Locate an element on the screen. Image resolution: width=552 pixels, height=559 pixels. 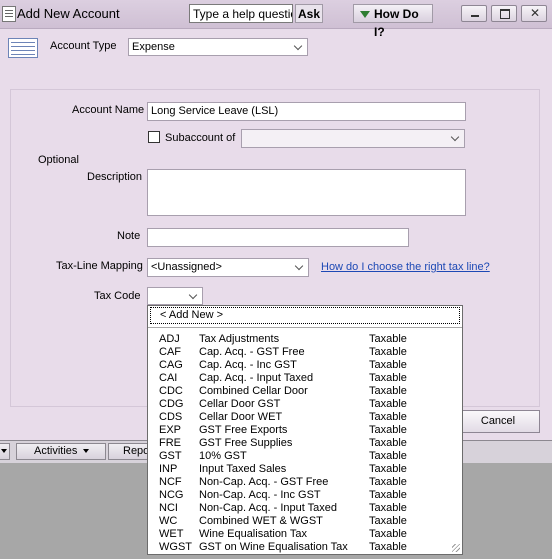
tax-code-option-name: Cellar Door WET is located at coordinates (241, 417).